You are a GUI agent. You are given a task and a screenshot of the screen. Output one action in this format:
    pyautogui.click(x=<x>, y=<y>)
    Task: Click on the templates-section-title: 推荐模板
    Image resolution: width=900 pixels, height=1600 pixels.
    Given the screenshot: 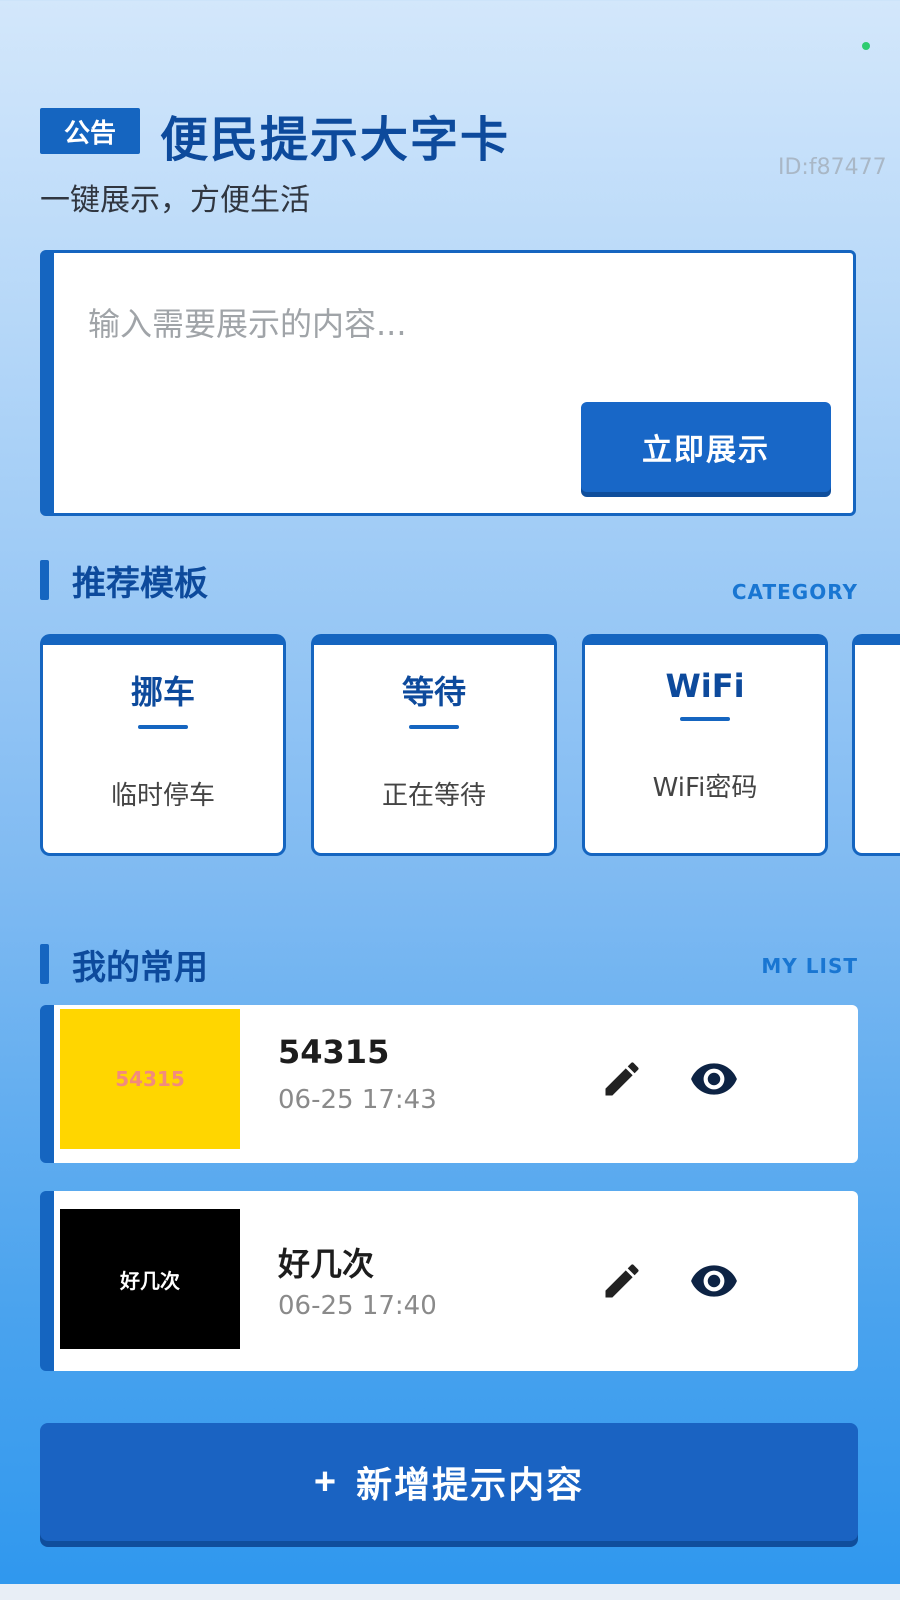 What is the action you would take?
    pyautogui.click(x=140, y=584)
    